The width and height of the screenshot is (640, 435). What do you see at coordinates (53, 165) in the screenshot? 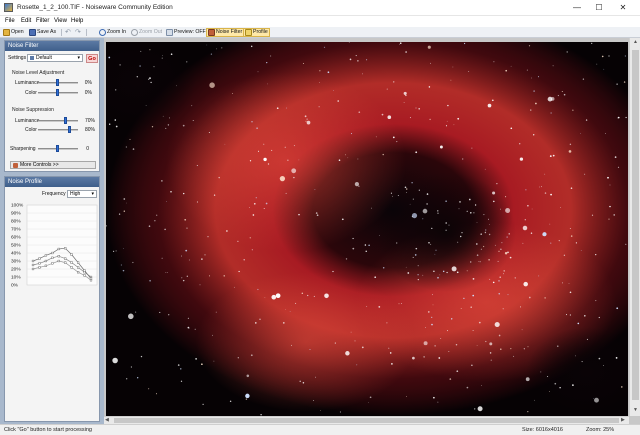
I see `more-controls-button: More Controls >>` at bounding box center [53, 165].